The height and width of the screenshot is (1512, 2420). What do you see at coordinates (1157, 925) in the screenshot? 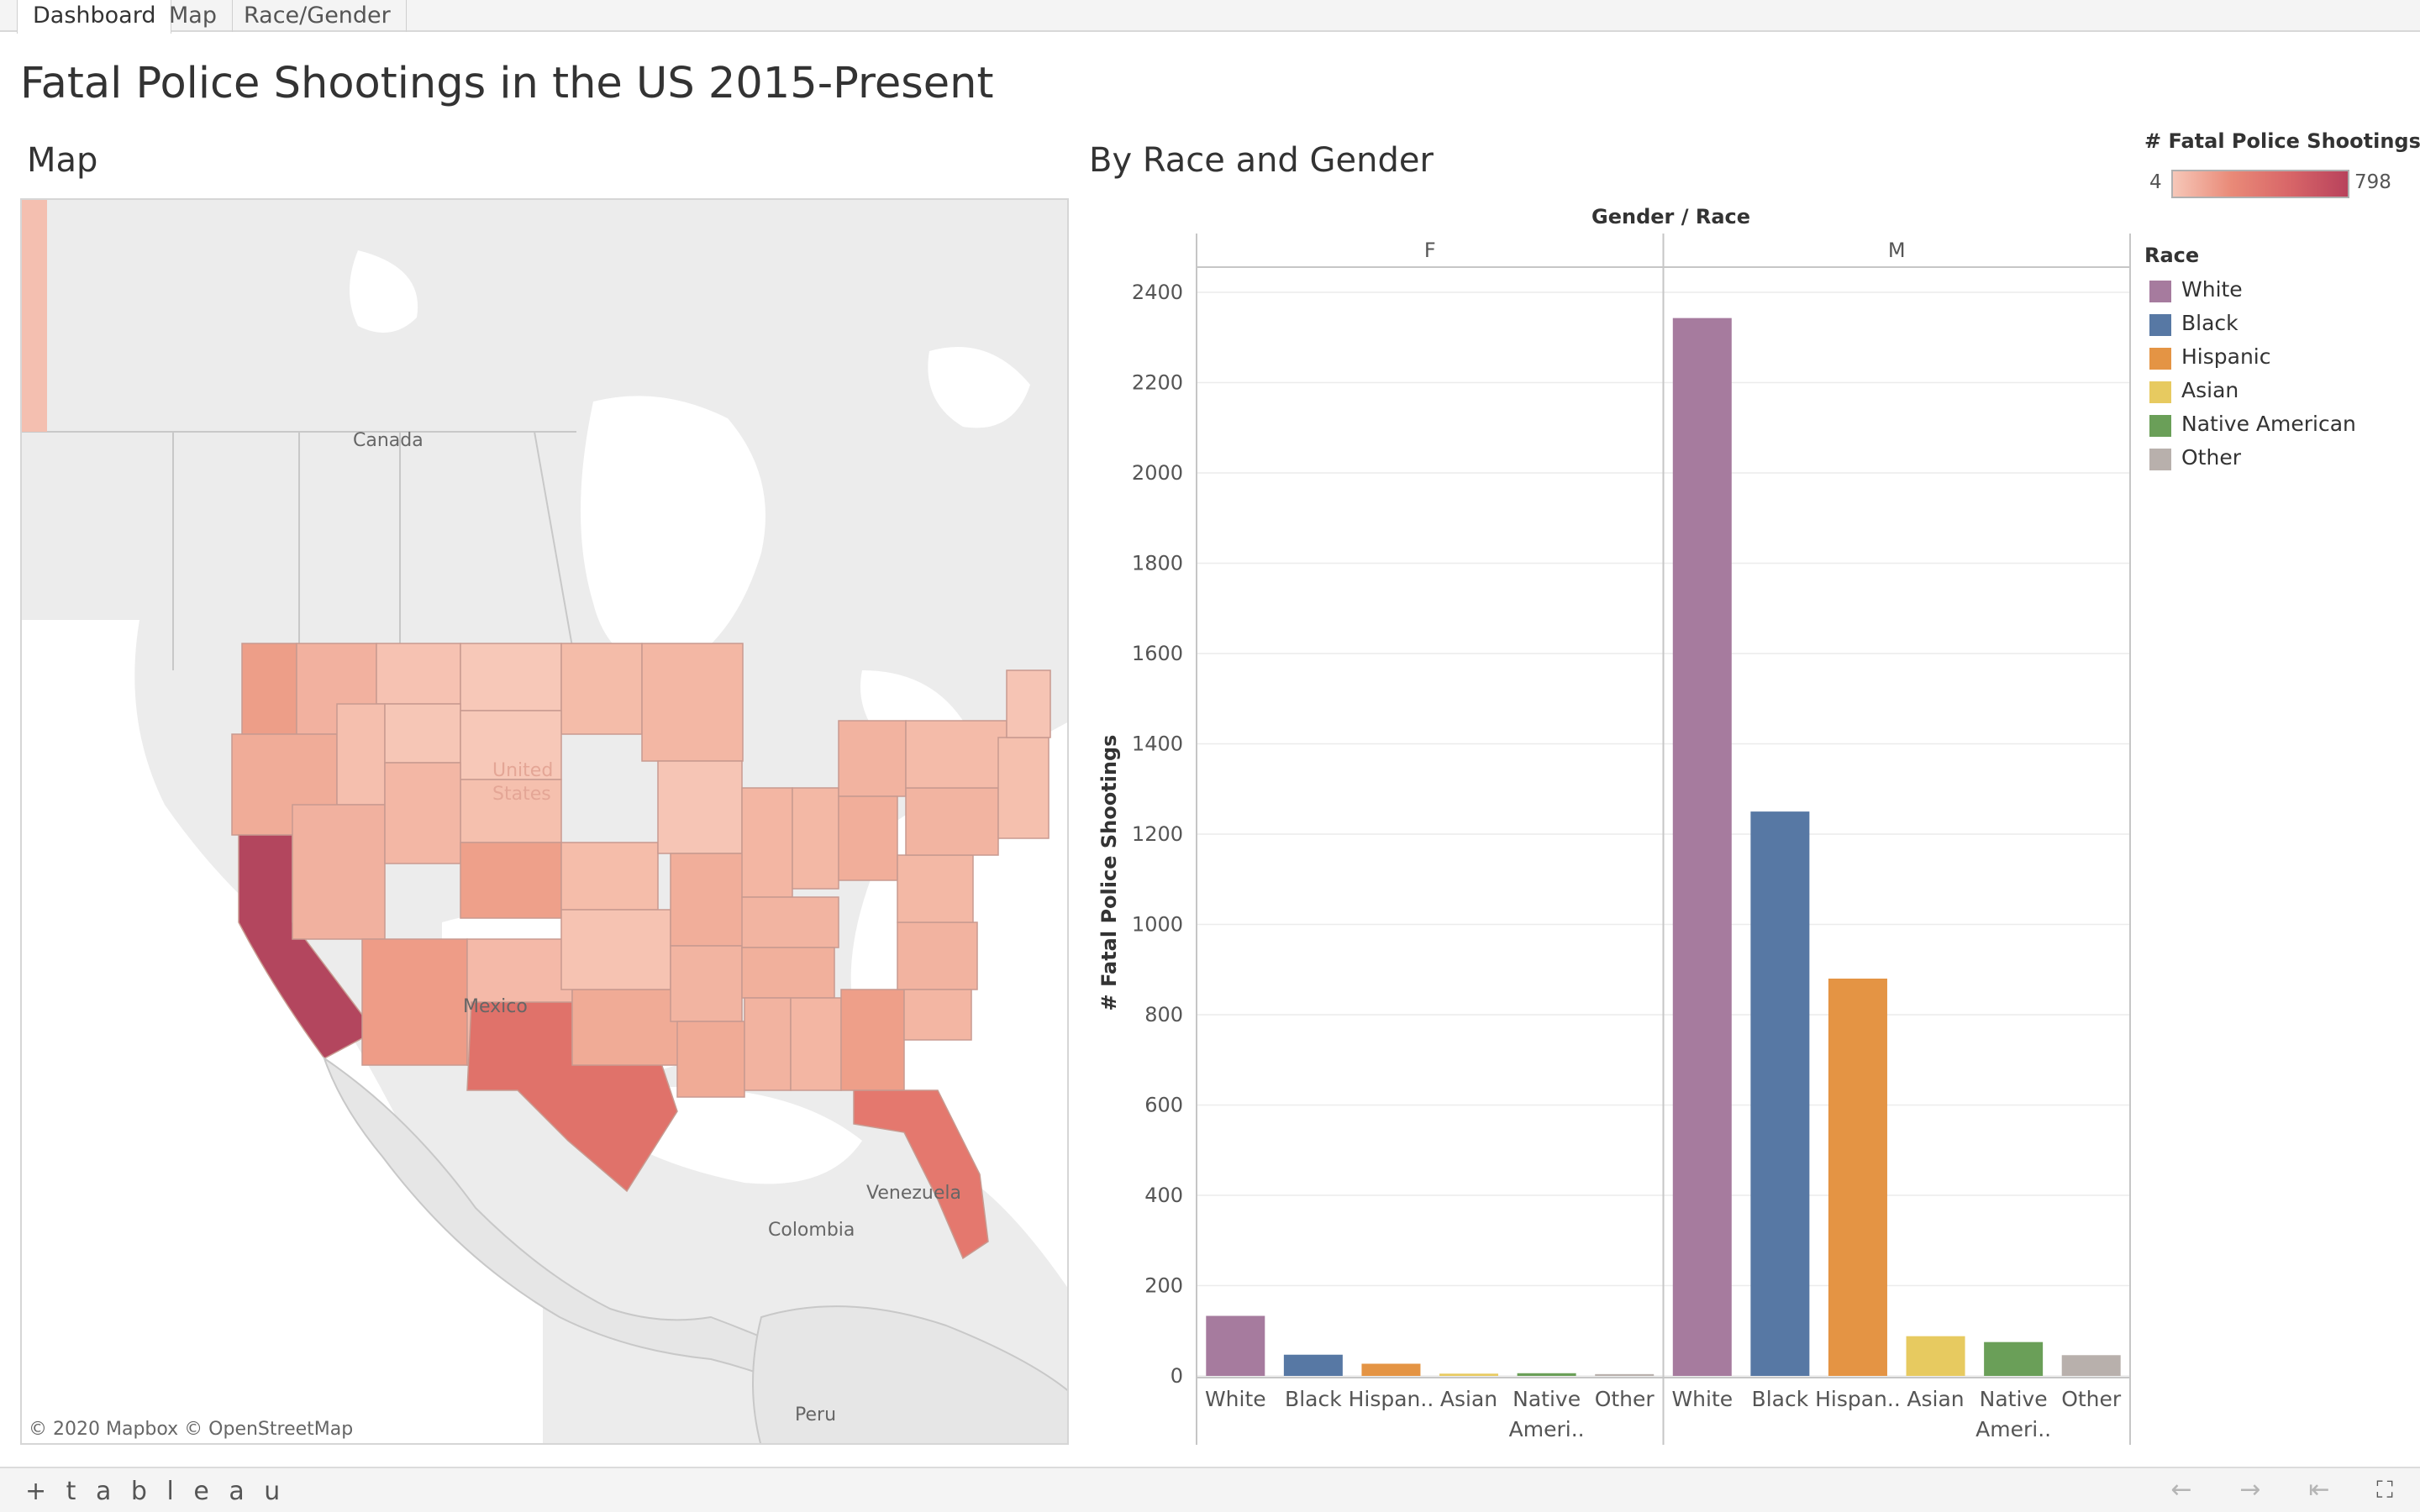
I see `y-tick-label: 1000` at bounding box center [1157, 925].